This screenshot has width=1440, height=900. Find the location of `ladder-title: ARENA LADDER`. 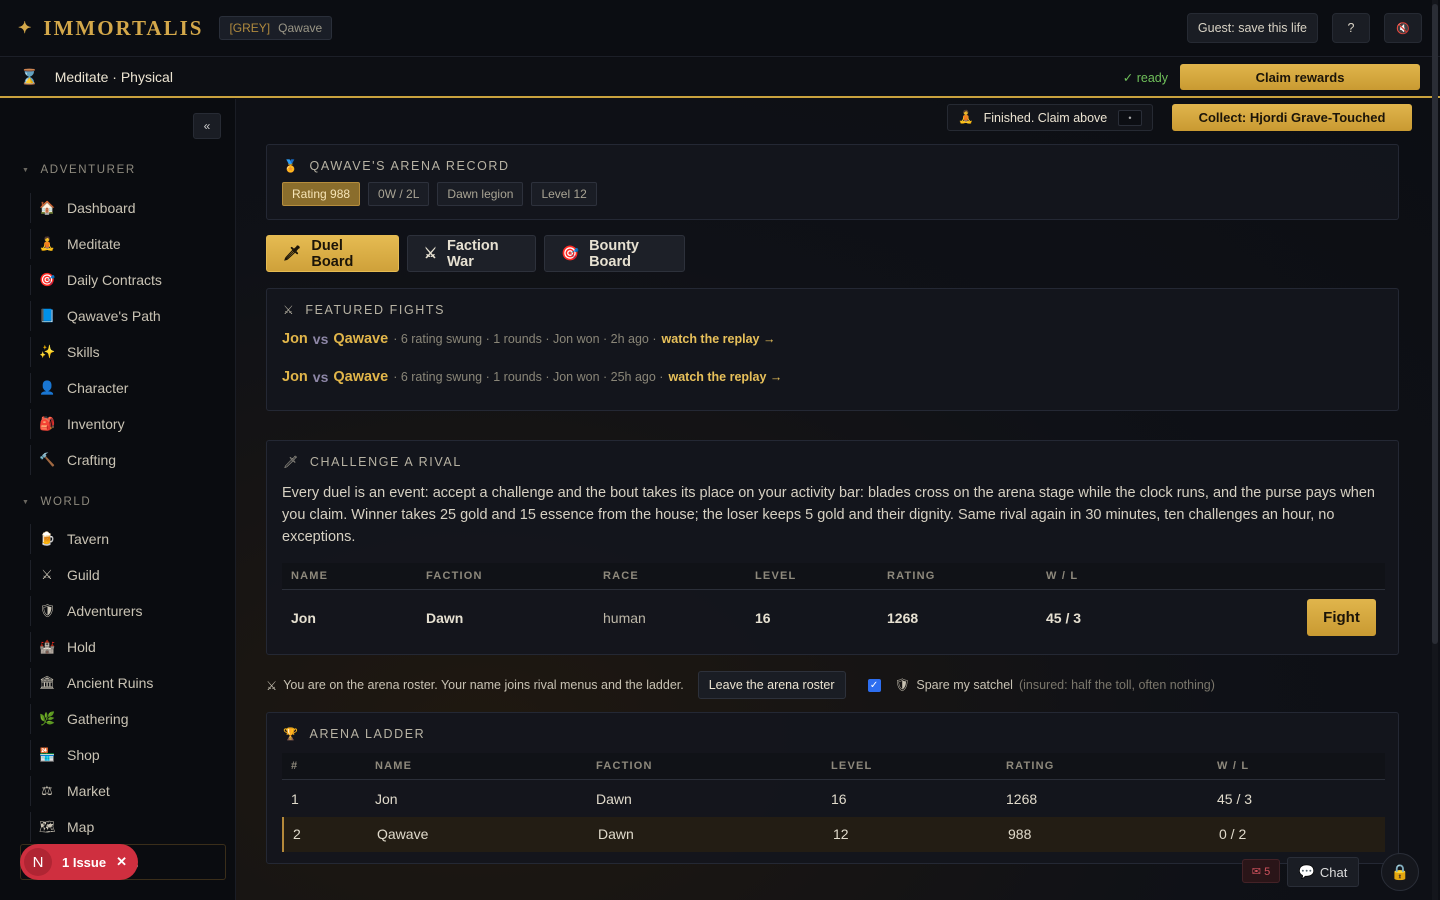

ladder-title: ARENA LADDER is located at coordinates (367, 734).